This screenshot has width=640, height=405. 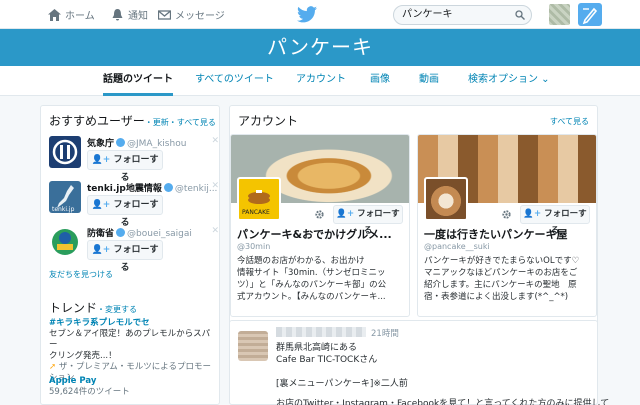 What do you see at coordinates (159, 234) in the screenshot?
I see `user-handle: @bouei_saigai` at bounding box center [159, 234].